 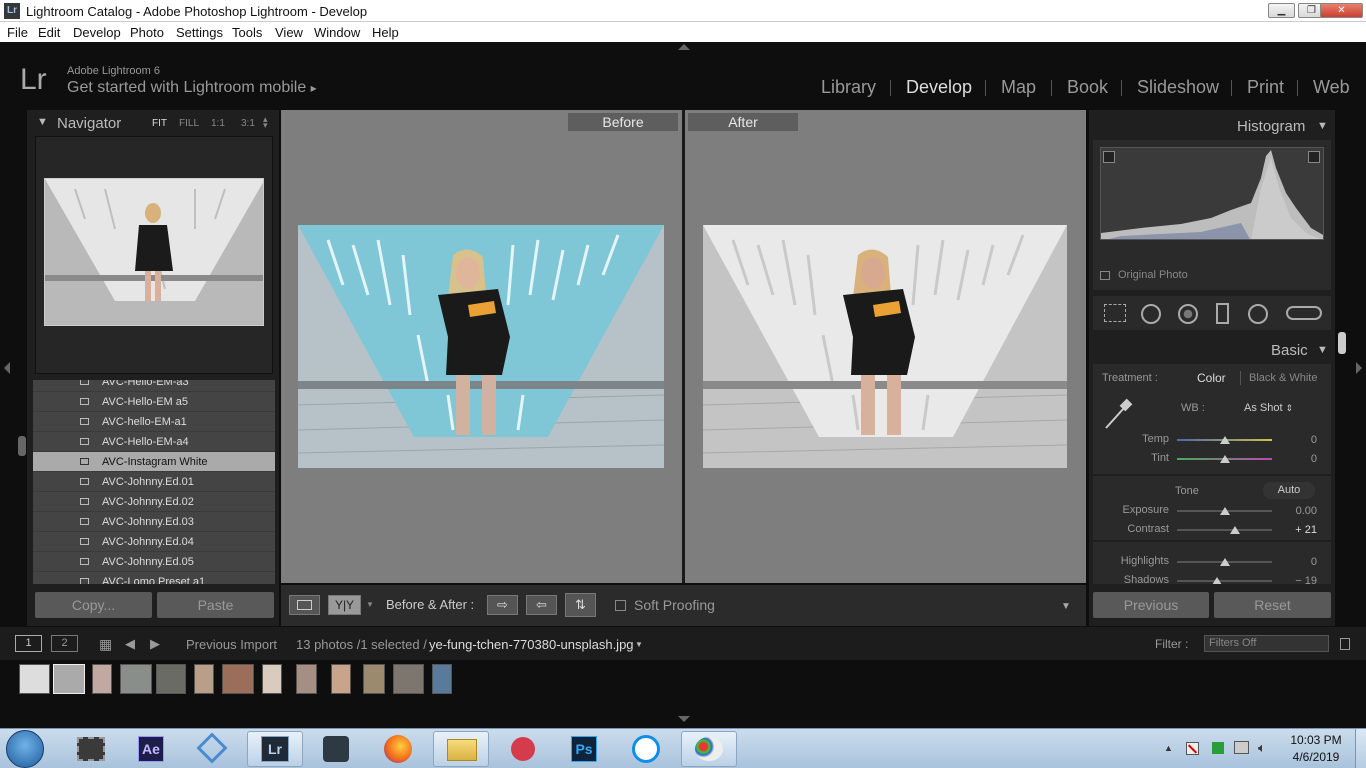 What do you see at coordinates (192, 88) in the screenshot?
I see `mobile-link: Get started with Lightroom mobile ▸` at bounding box center [192, 88].